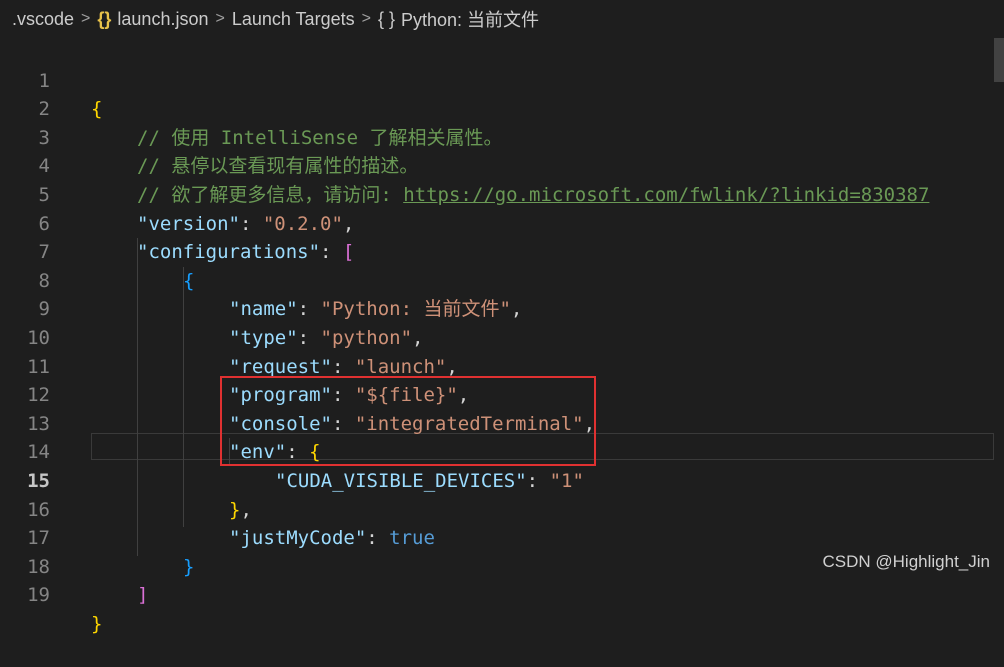 The image size is (1004, 667). Describe the element at coordinates (502, 251) in the screenshot. I see `code-line: 7 {` at that location.